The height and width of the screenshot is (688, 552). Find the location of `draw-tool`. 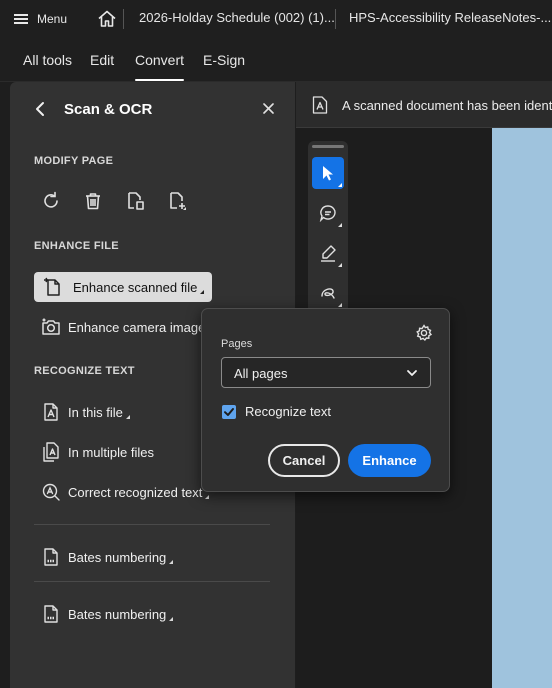

draw-tool is located at coordinates (328, 293).